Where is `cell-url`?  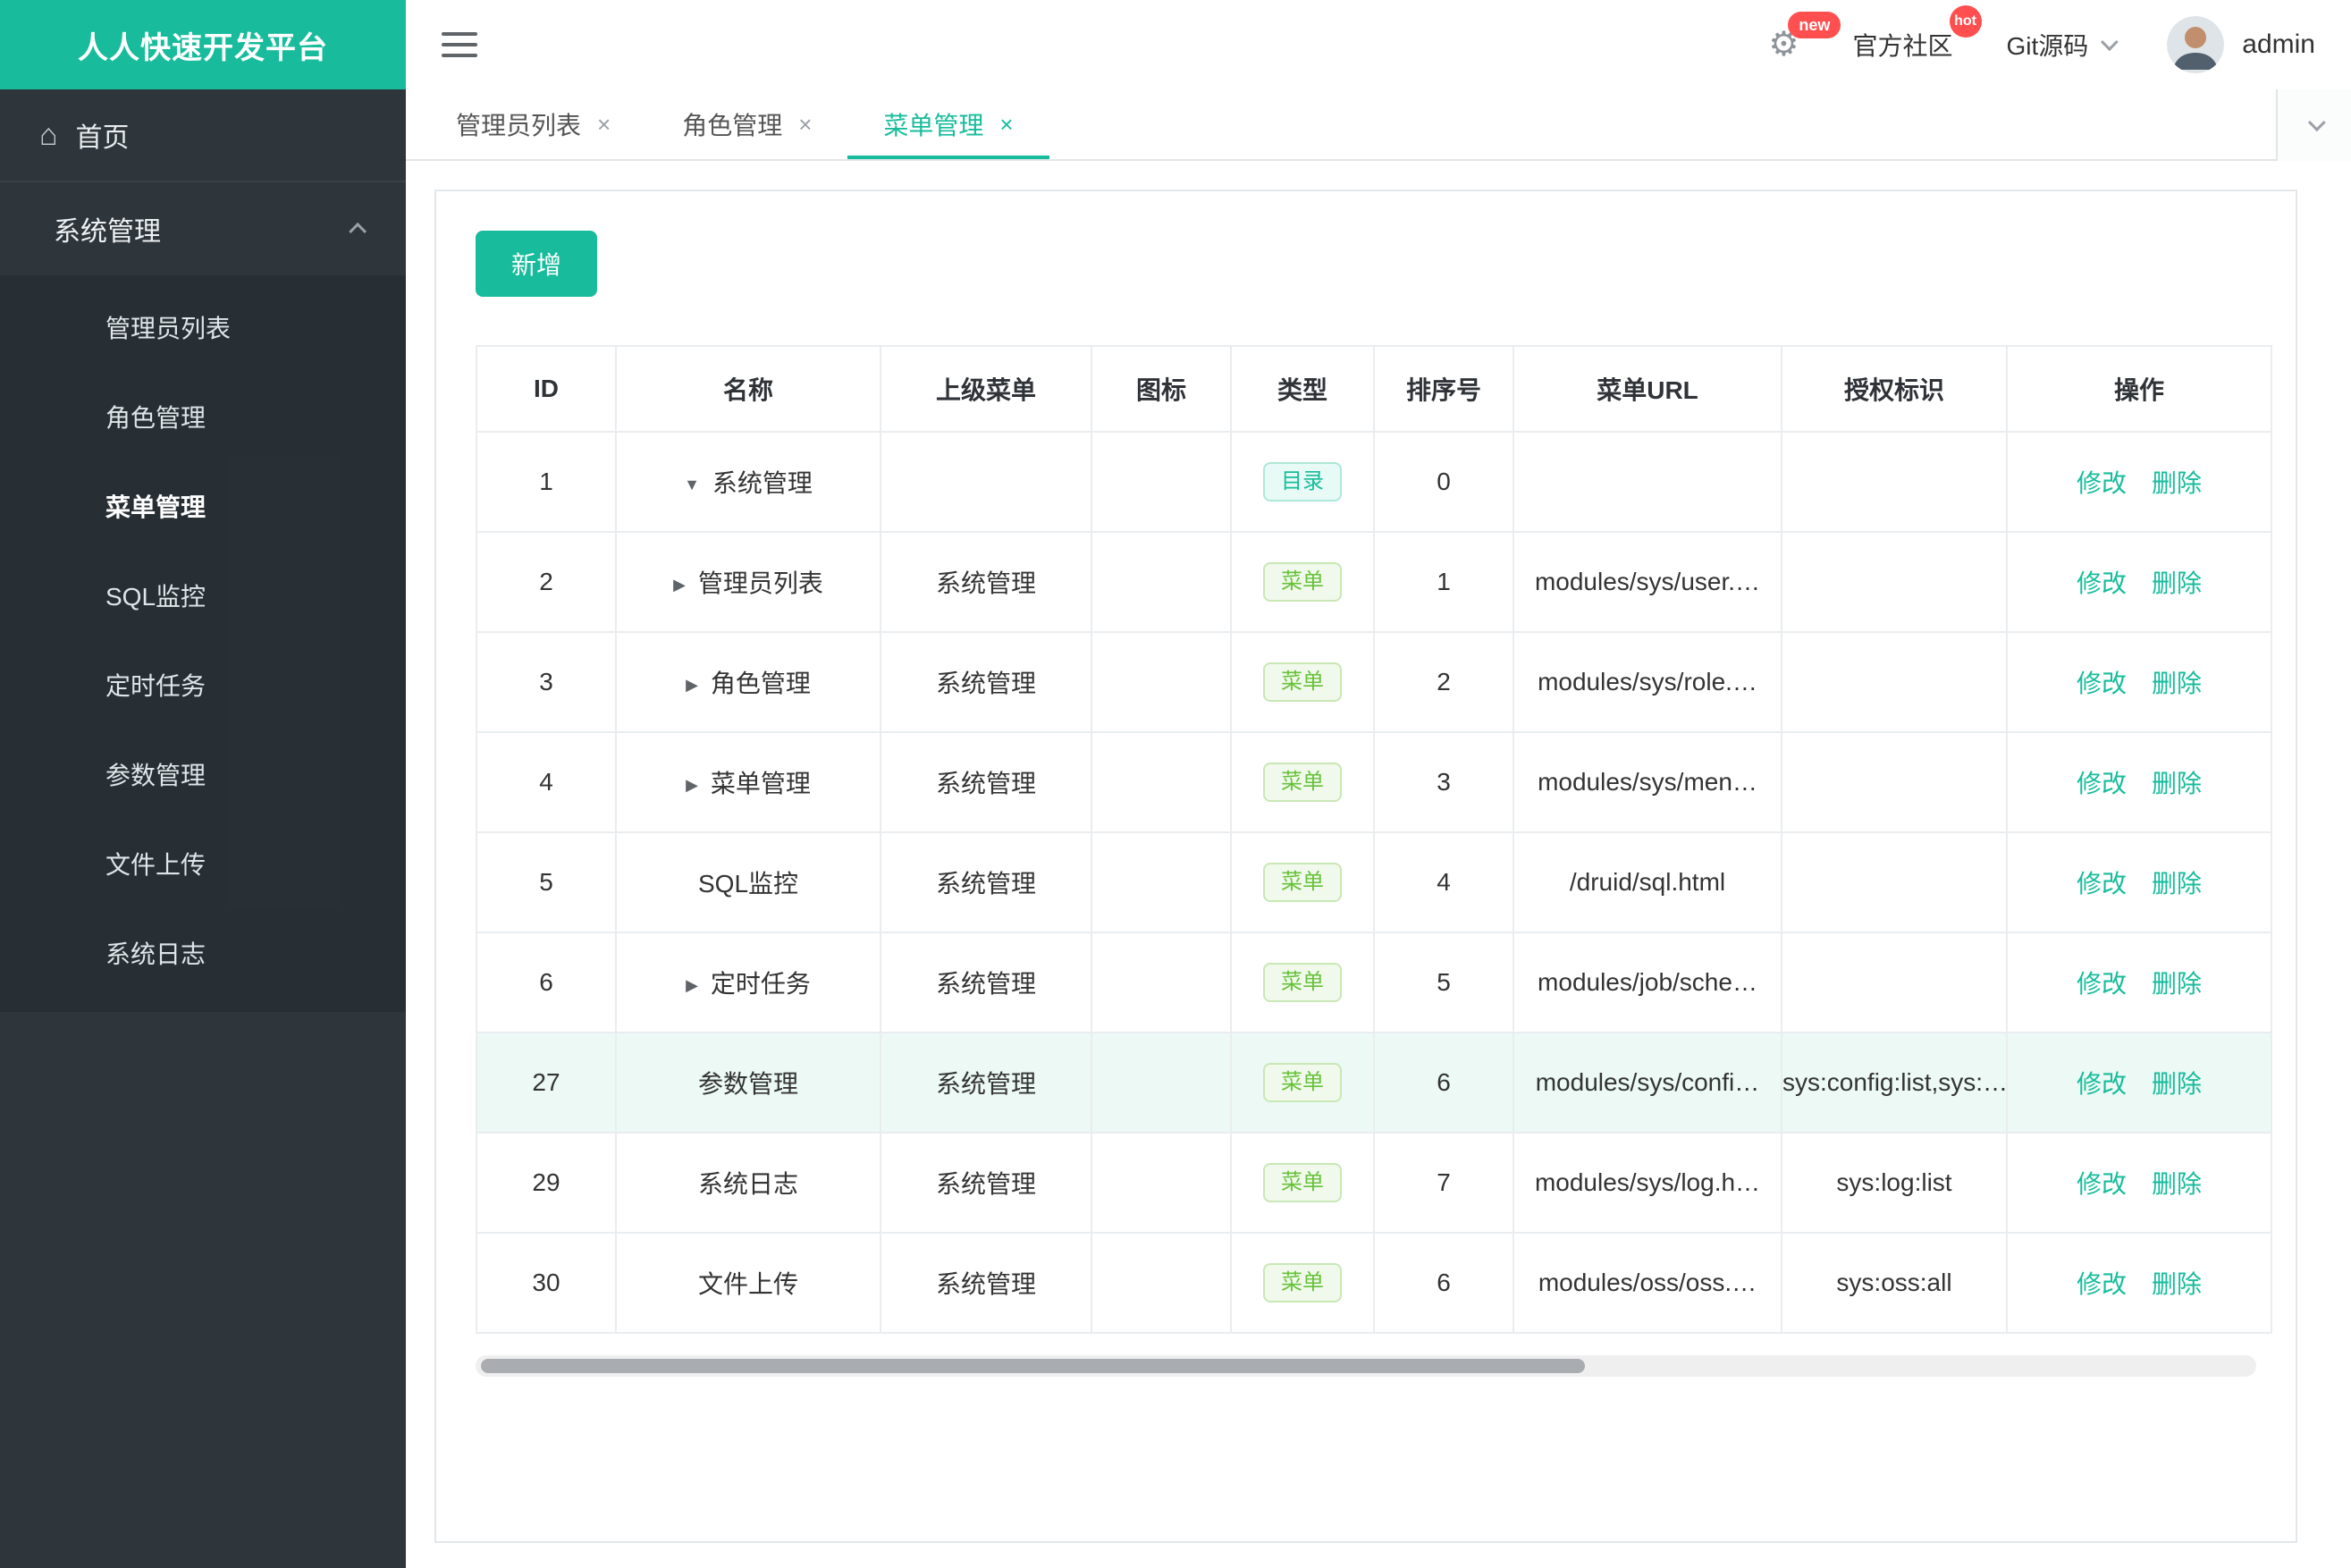
cell-url is located at coordinates (1647, 482).